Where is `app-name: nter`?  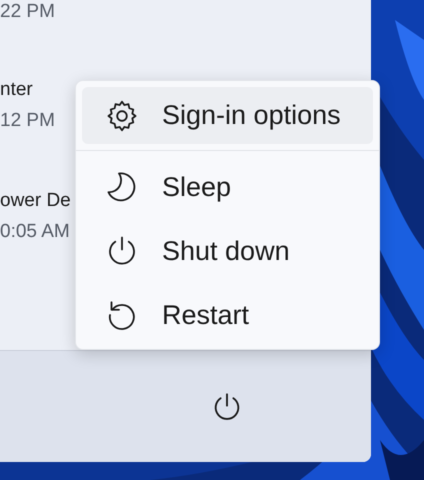 app-name: nter is located at coordinates (16, 90).